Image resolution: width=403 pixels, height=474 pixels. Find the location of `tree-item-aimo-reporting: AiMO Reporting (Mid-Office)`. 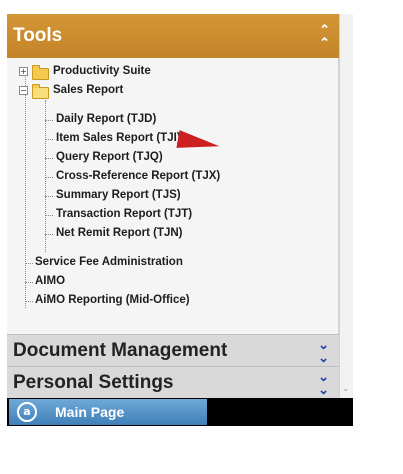

tree-item-aimo-reporting: AiMO Reporting (Mid-Office) is located at coordinates (112, 300).